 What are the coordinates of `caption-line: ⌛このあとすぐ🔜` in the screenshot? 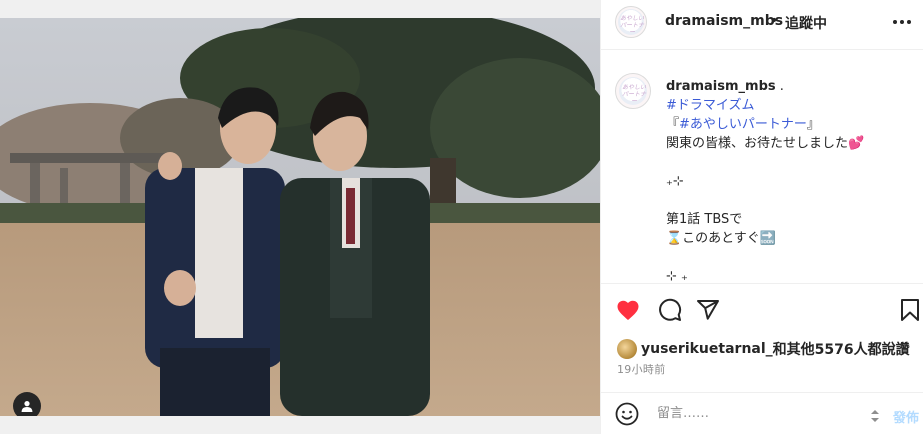 It's located at (721, 238).